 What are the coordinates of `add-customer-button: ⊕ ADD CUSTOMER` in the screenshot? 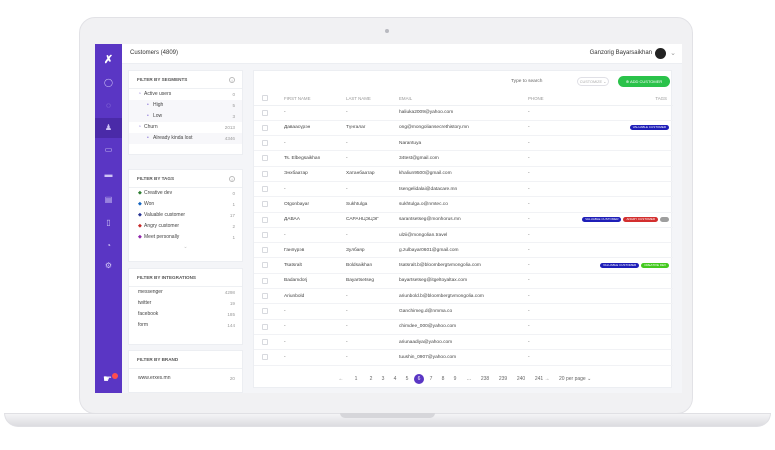 It's located at (644, 81).